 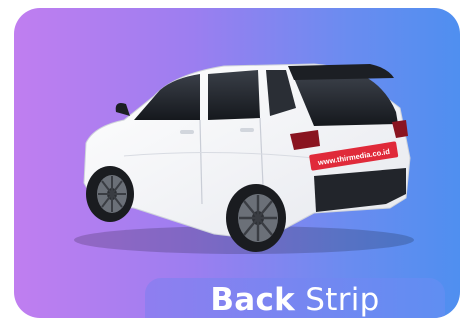 I want to click on caption-bold-word: Back, so click(x=253, y=299).